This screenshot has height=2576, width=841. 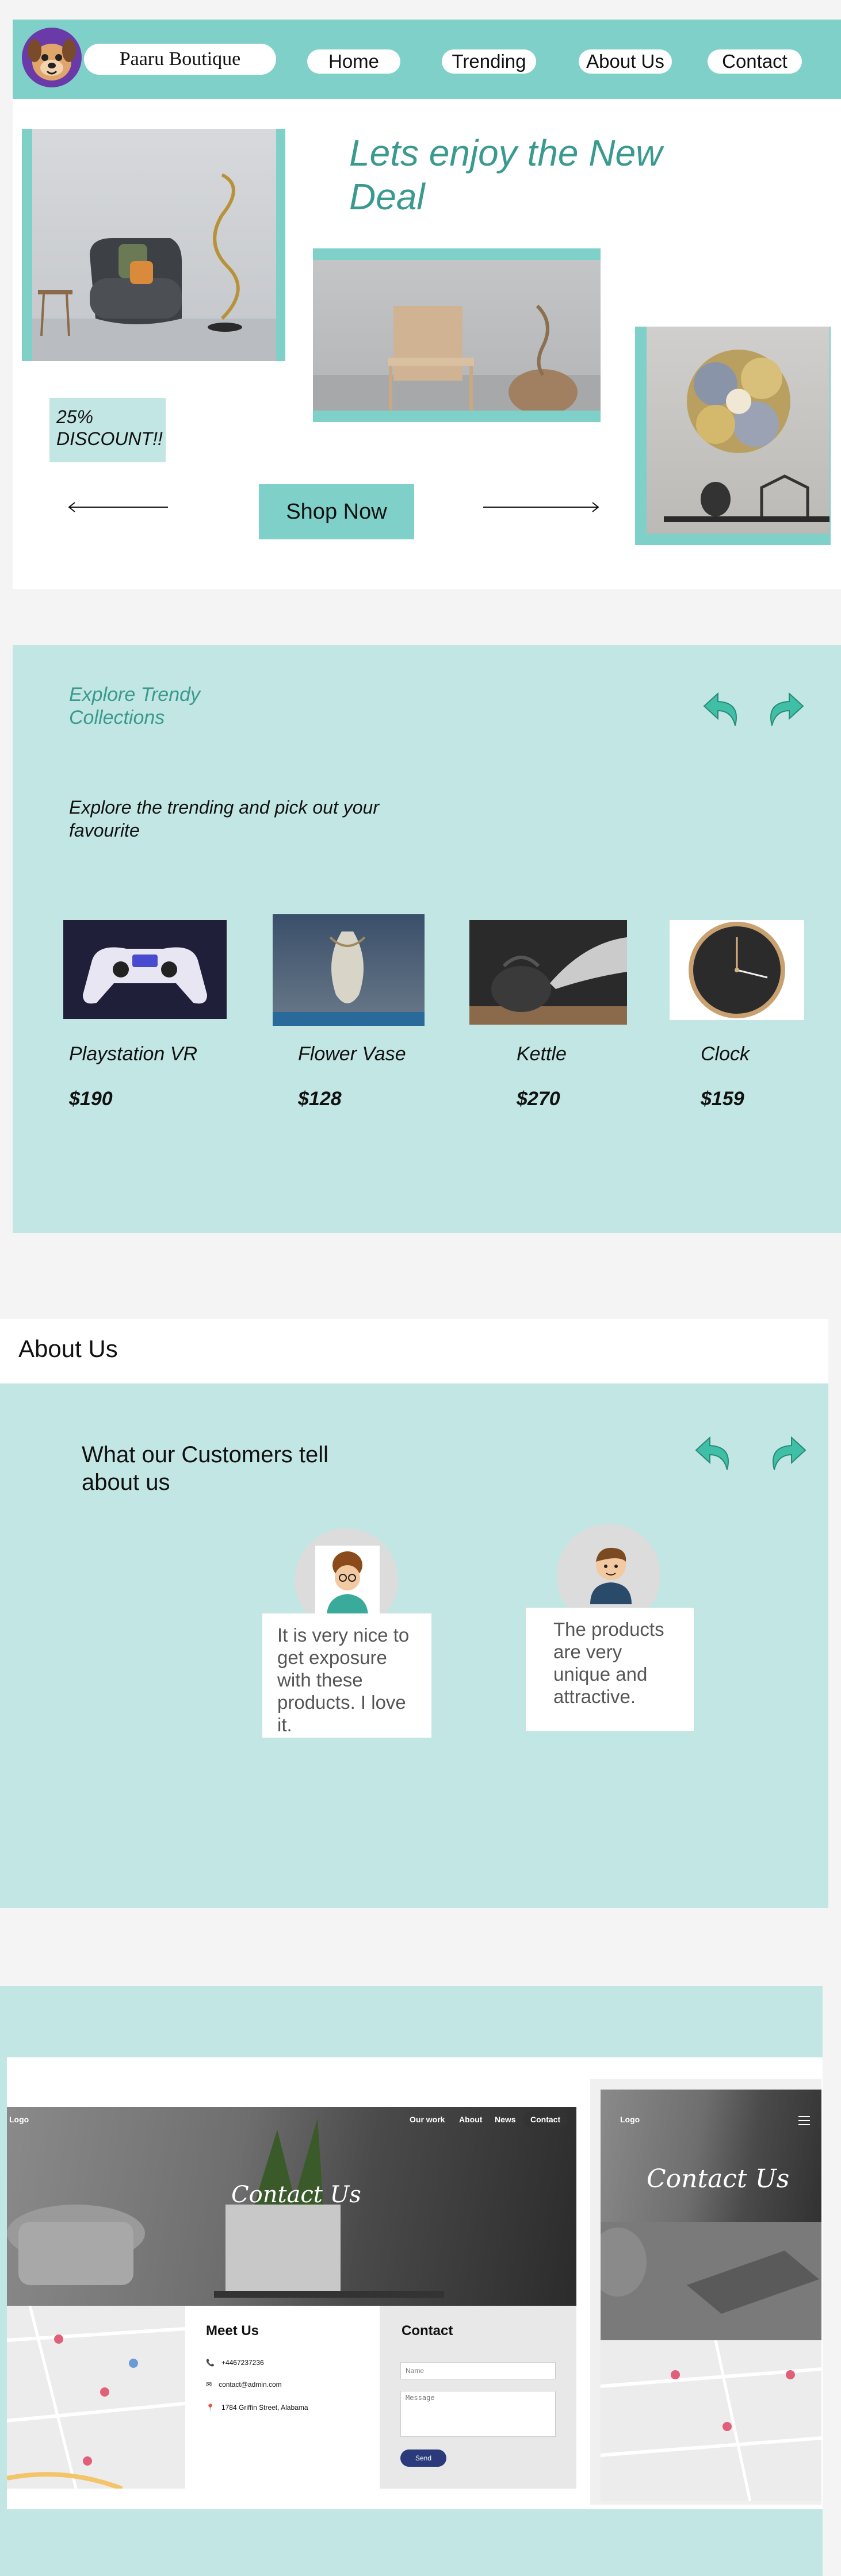 What do you see at coordinates (135, 706) in the screenshot?
I see `trending-title: Explore Trendy Collections` at bounding box center [135, 706].